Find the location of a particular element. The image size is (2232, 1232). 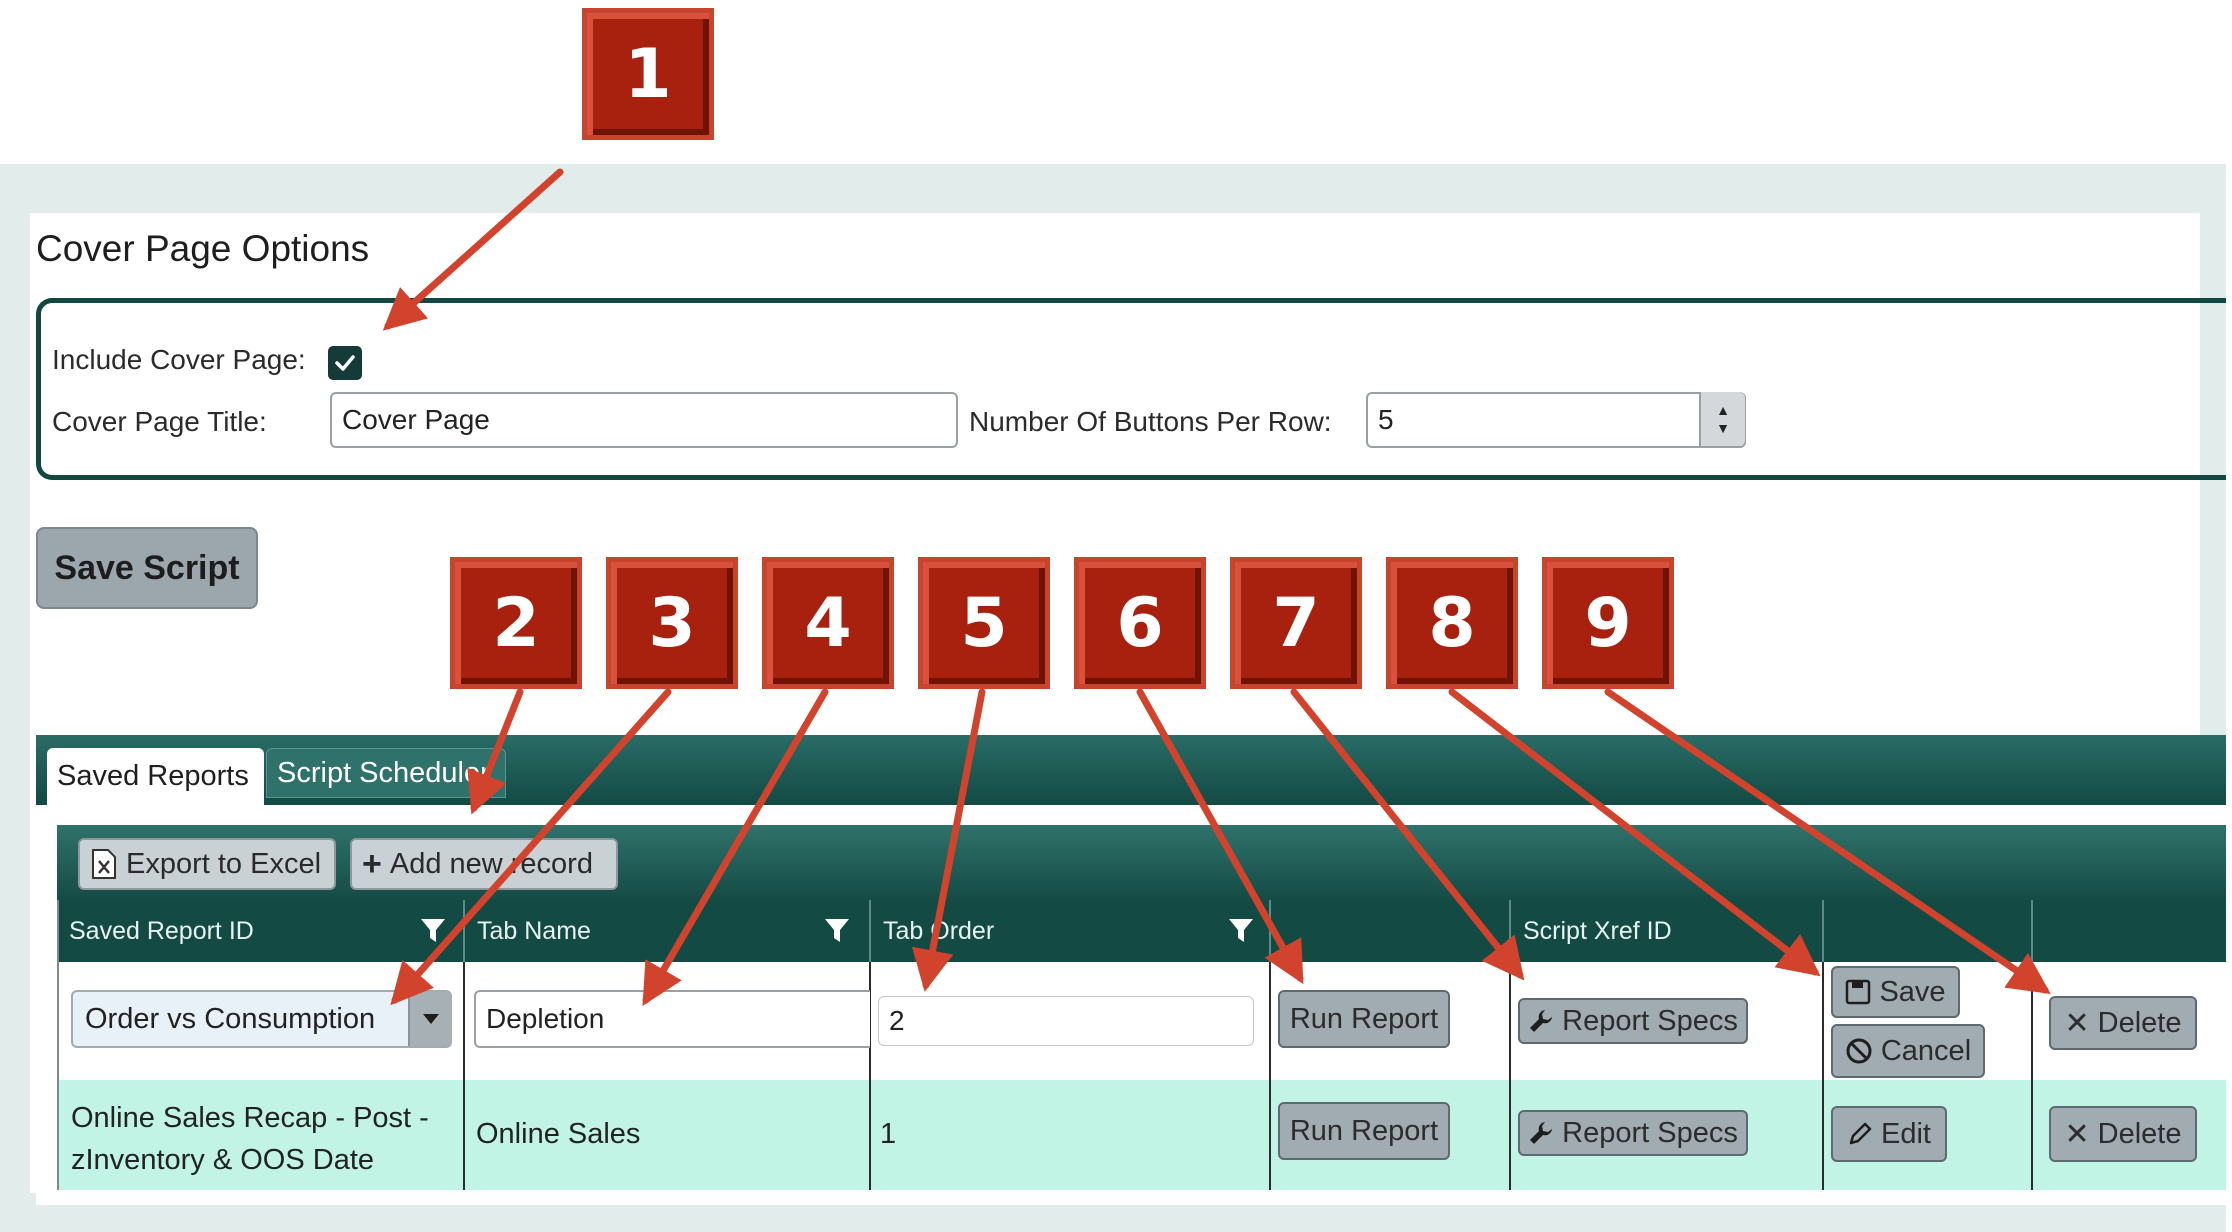

callout-badge: 3 is located at coordinates (672, 623).